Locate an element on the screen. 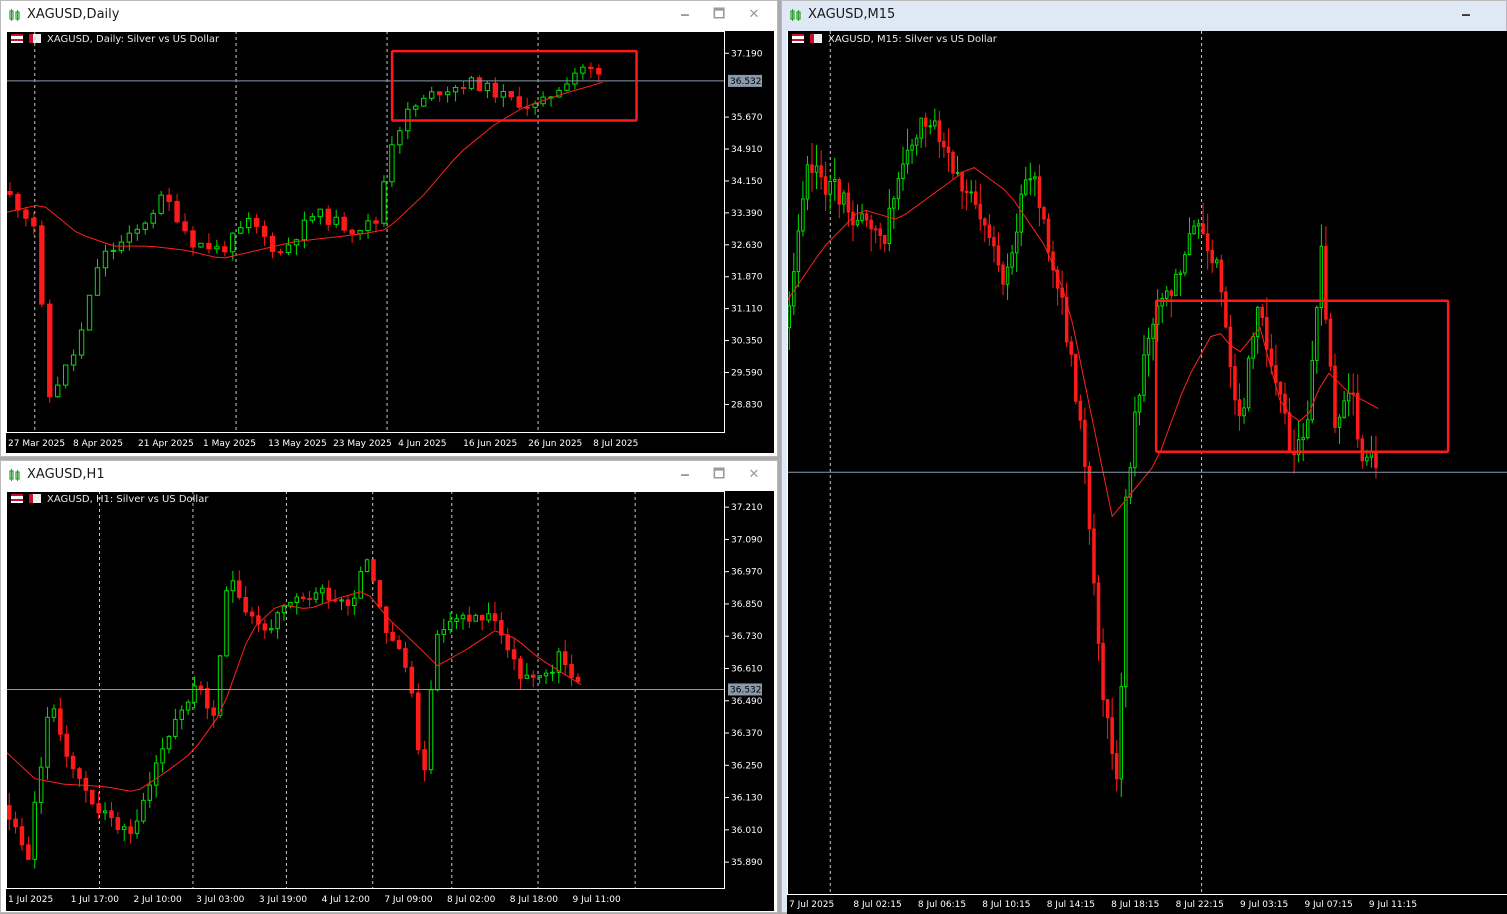  x-axis-label: 1 Jul 17:00 is located at coordinates (95, 900).